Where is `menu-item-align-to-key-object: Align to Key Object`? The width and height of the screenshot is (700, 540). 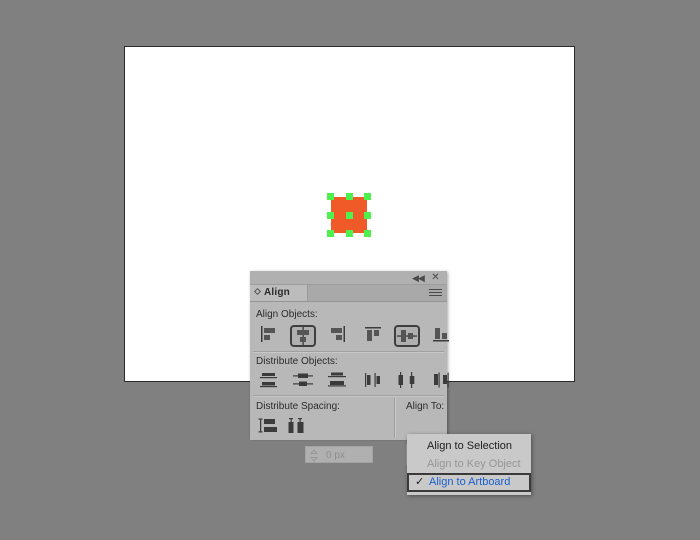
menu-item-align-to-key-object: Align to Key Object is located at coordinates (469, 464).